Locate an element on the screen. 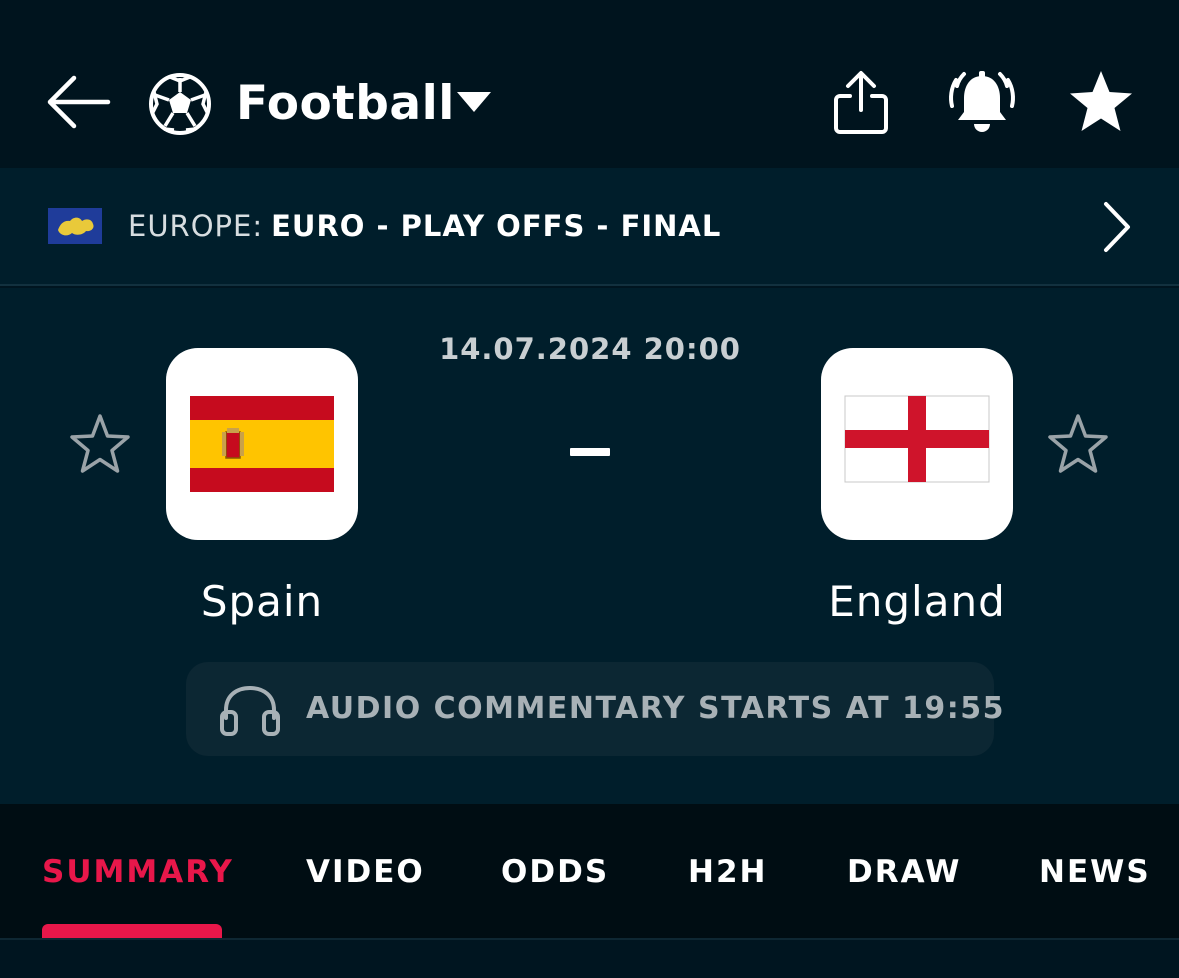 This screenshot has height=978, width=1179. content-area-top is located at coordinates (589, 958).